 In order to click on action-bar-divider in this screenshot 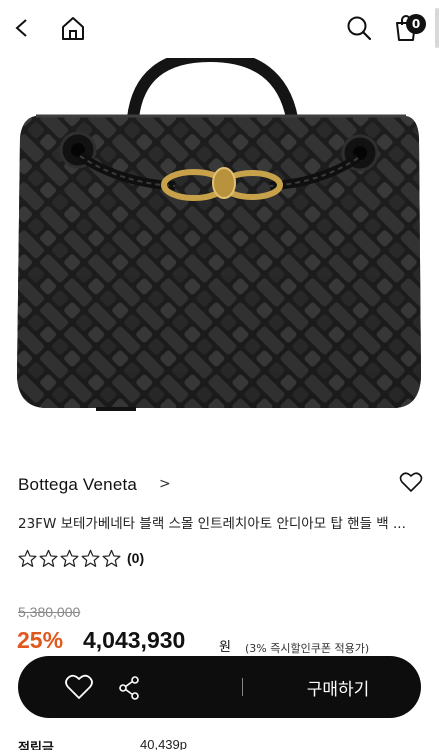, I will do `click(242, 687)`.